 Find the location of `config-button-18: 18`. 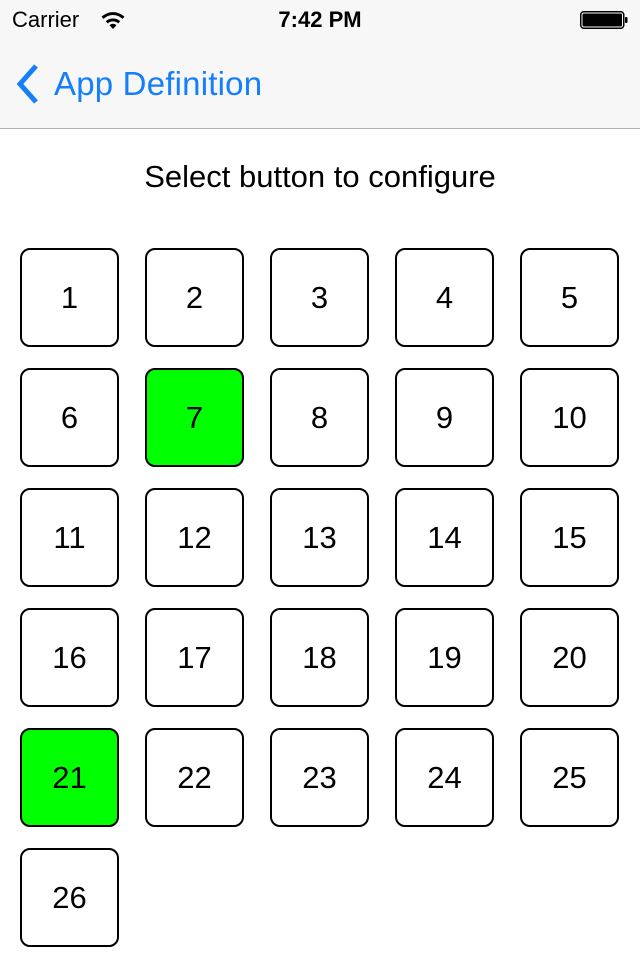

config-button-18: 18 is located at coordinates (319, 657).